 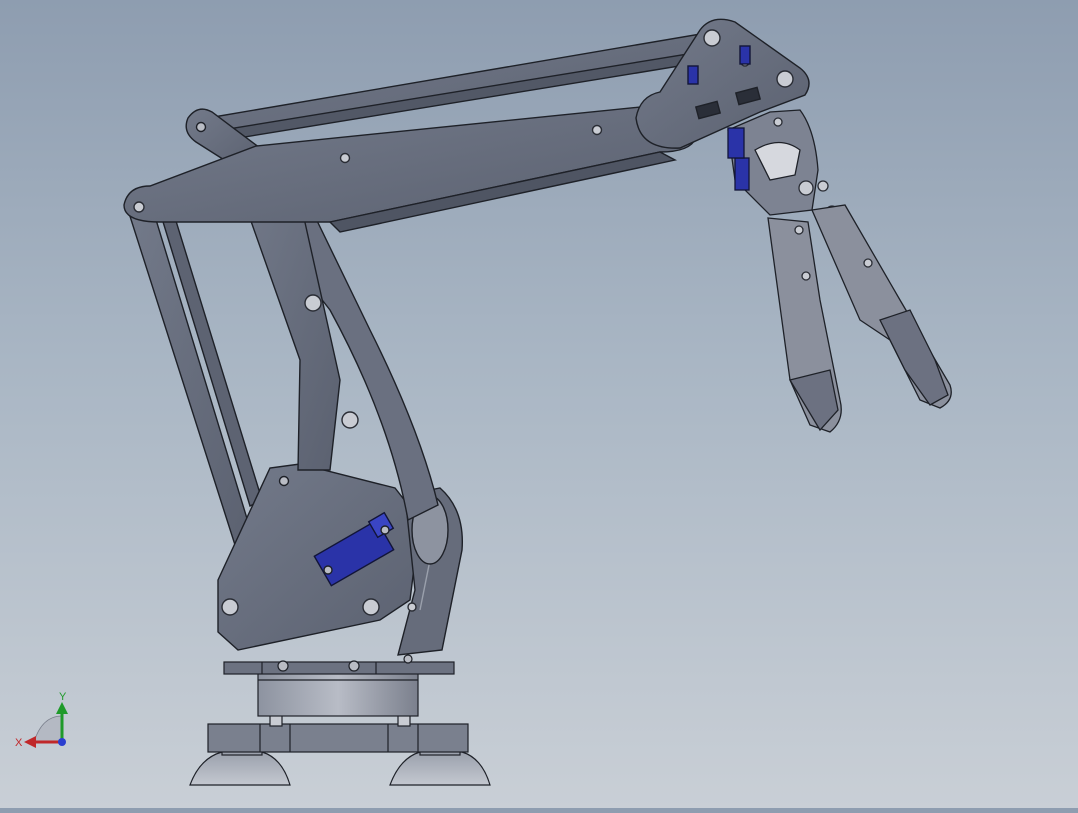 What do you see at coordinates (62, 742) in the screenshot?
I see `z-axis-dot` at bounding box center [62, 742].